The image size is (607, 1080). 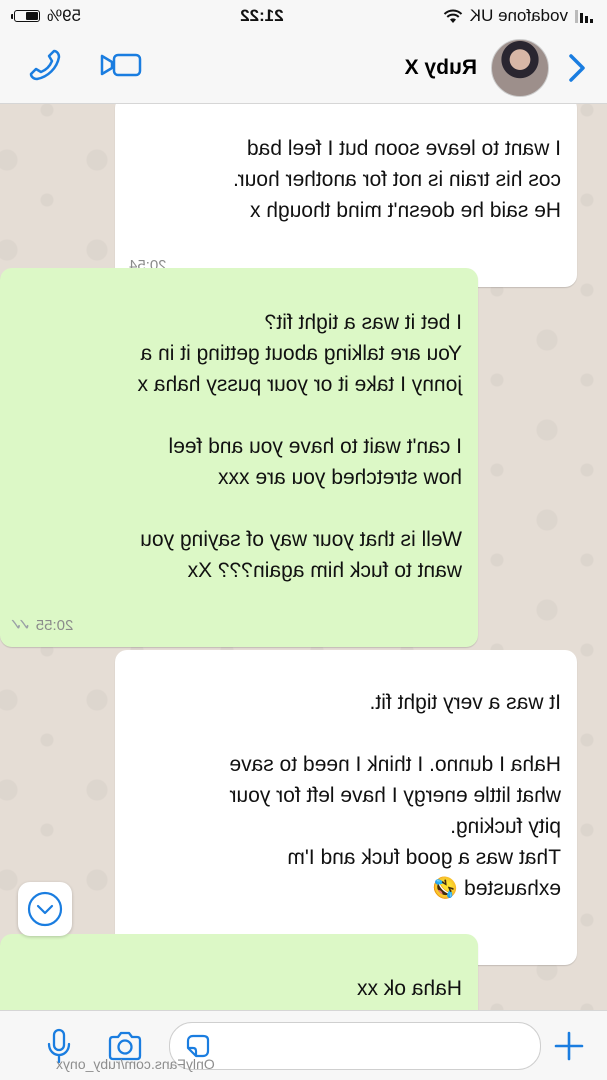 What do you see at coordinates (452, 16) in the screenshot?
I see `wifi-icon` at bounding box center [452, 16].